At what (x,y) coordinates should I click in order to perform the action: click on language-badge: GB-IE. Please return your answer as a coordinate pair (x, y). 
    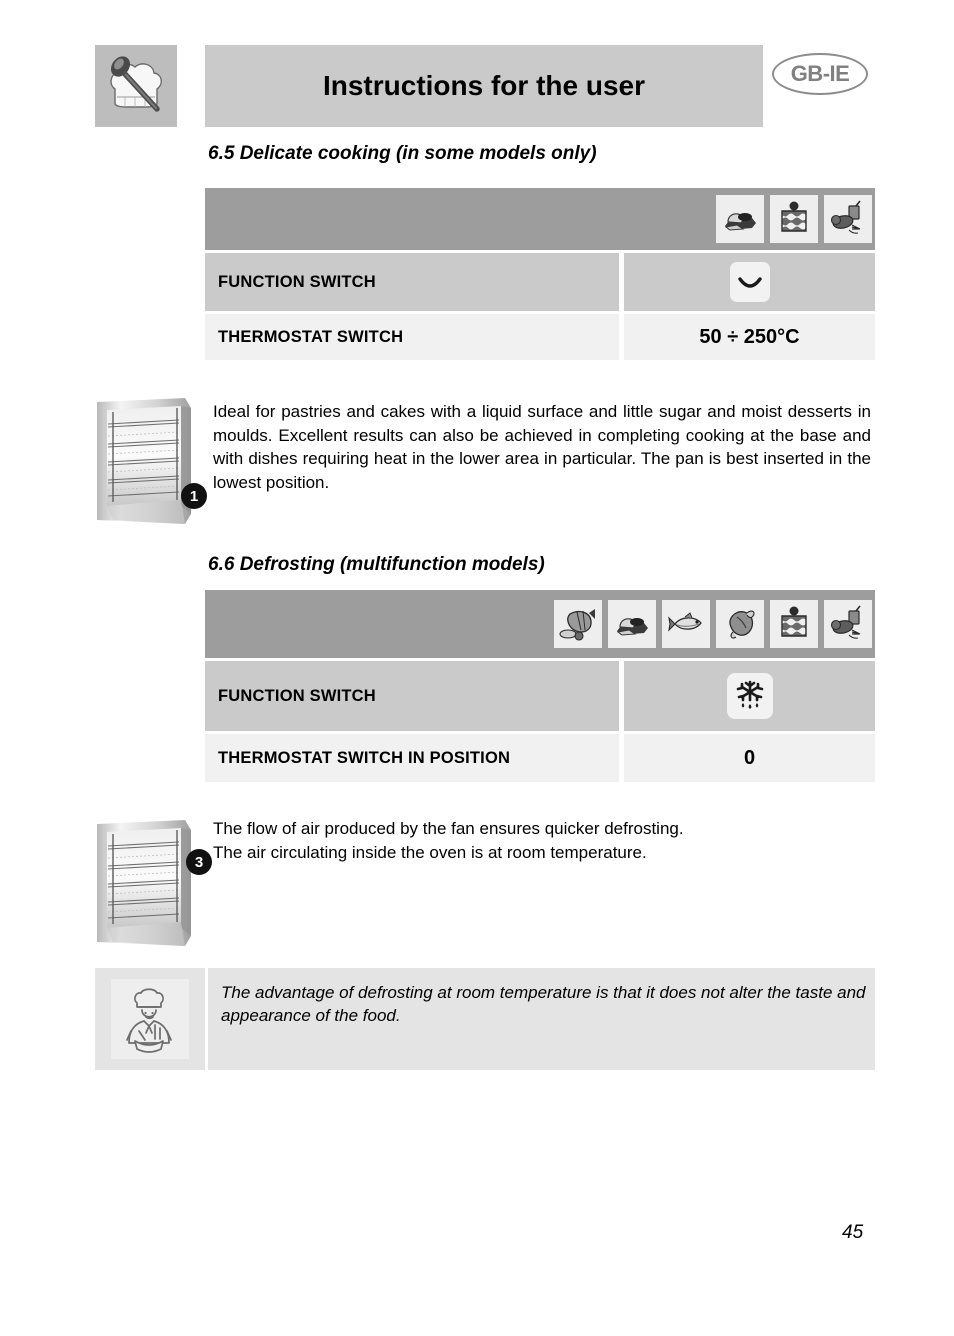
    Looking at the image, I should click on (820, 74).